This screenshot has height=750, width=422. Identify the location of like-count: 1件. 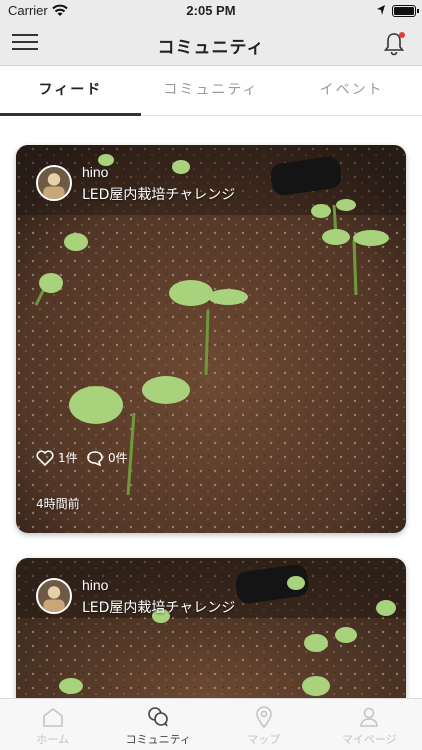
(68, 458).